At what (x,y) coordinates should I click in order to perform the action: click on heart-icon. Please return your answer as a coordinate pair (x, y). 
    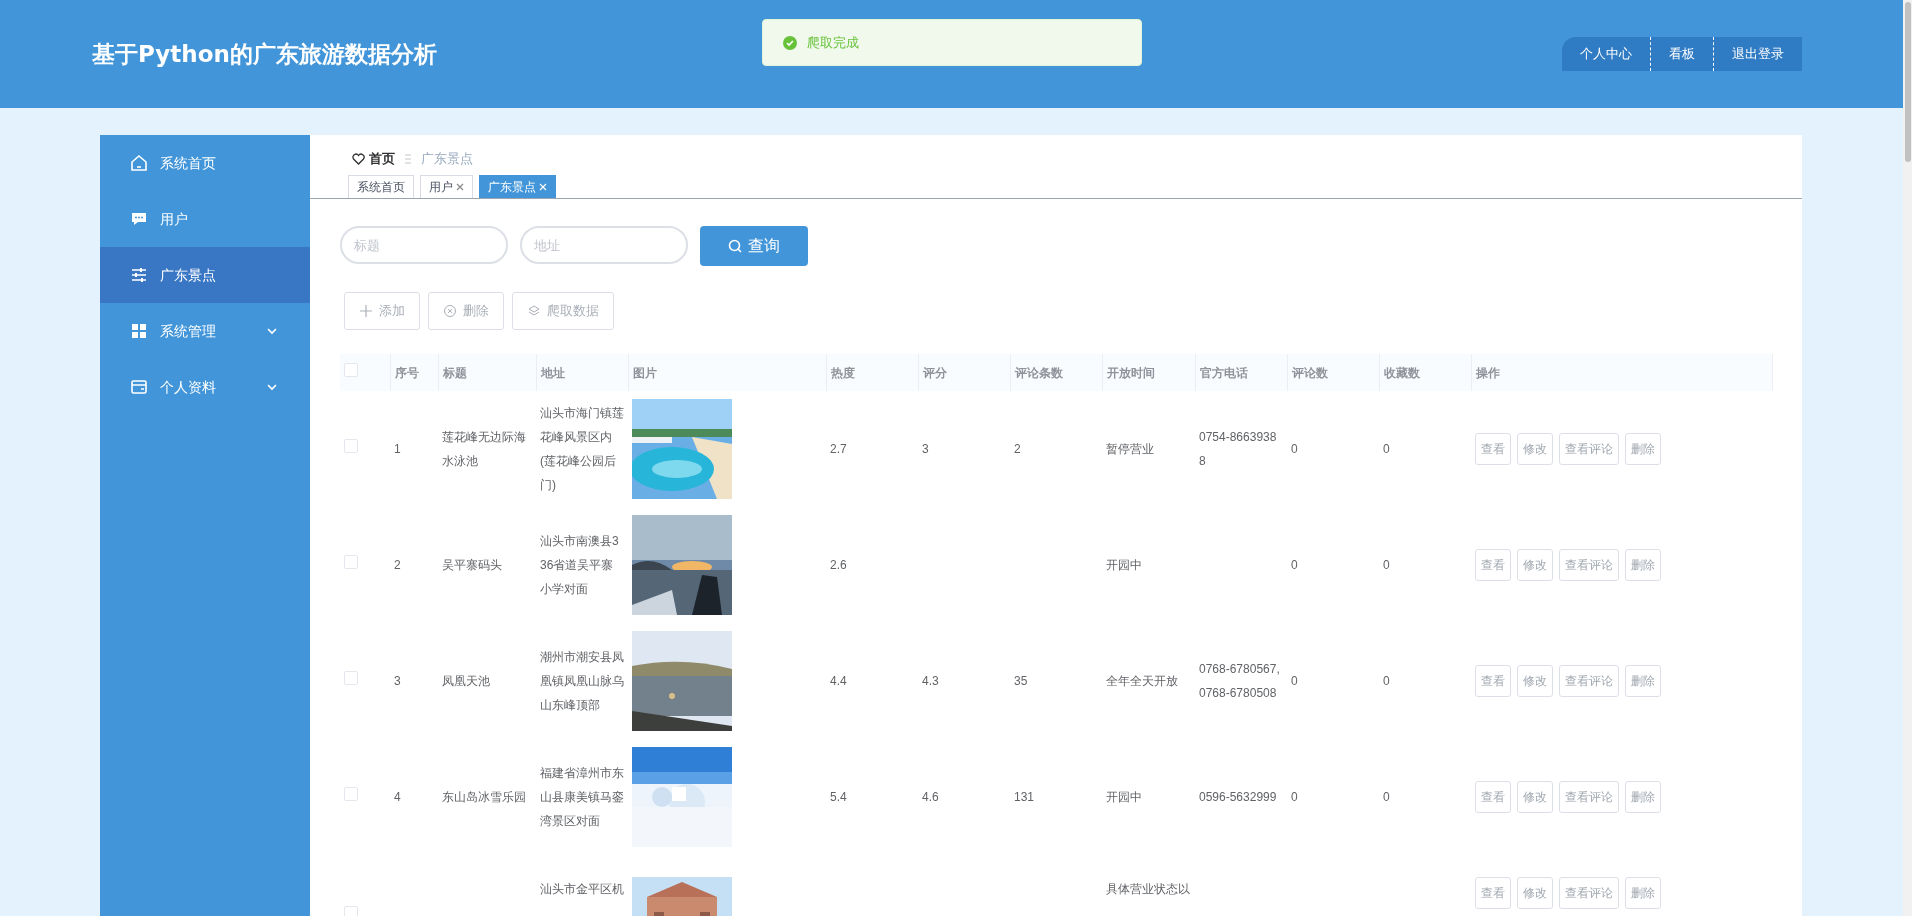
    Looking at the image, I should click on (358, 158).